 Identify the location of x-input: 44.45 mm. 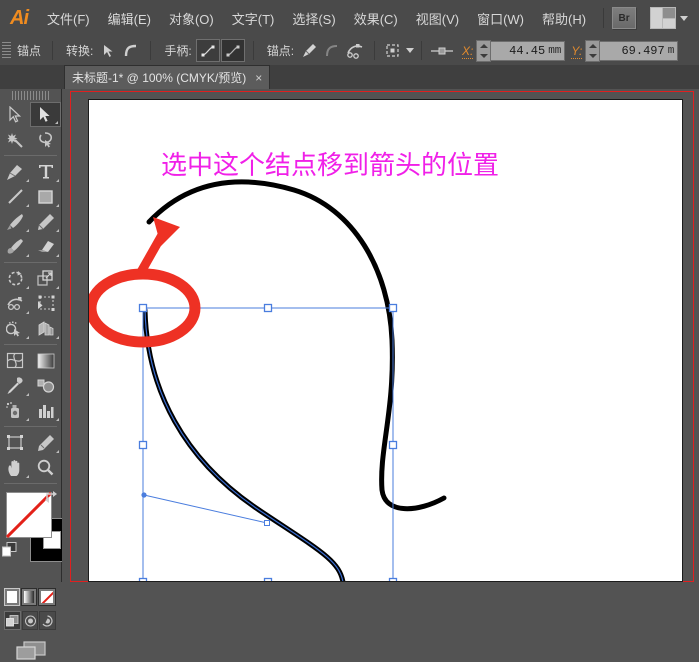
(528, 50).